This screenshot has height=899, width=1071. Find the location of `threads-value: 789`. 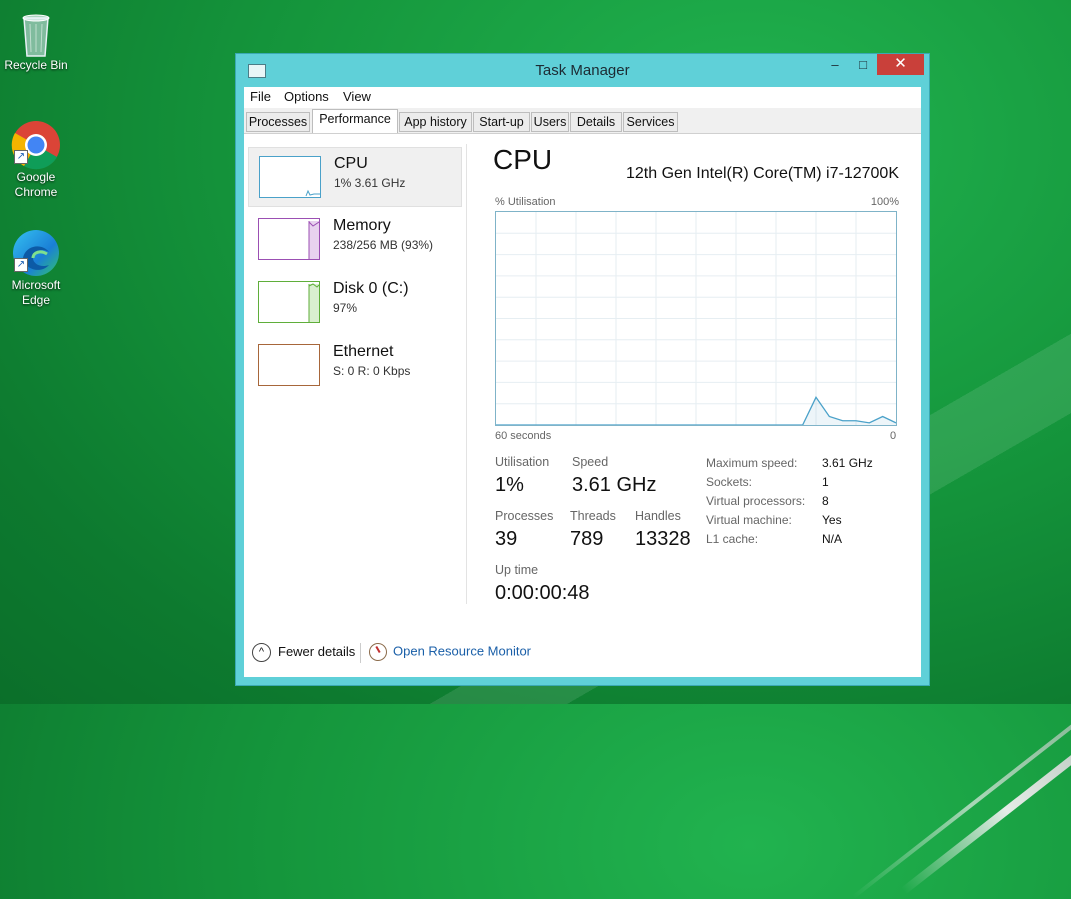

threads-value: 789 is located at coordinates (587, 539).